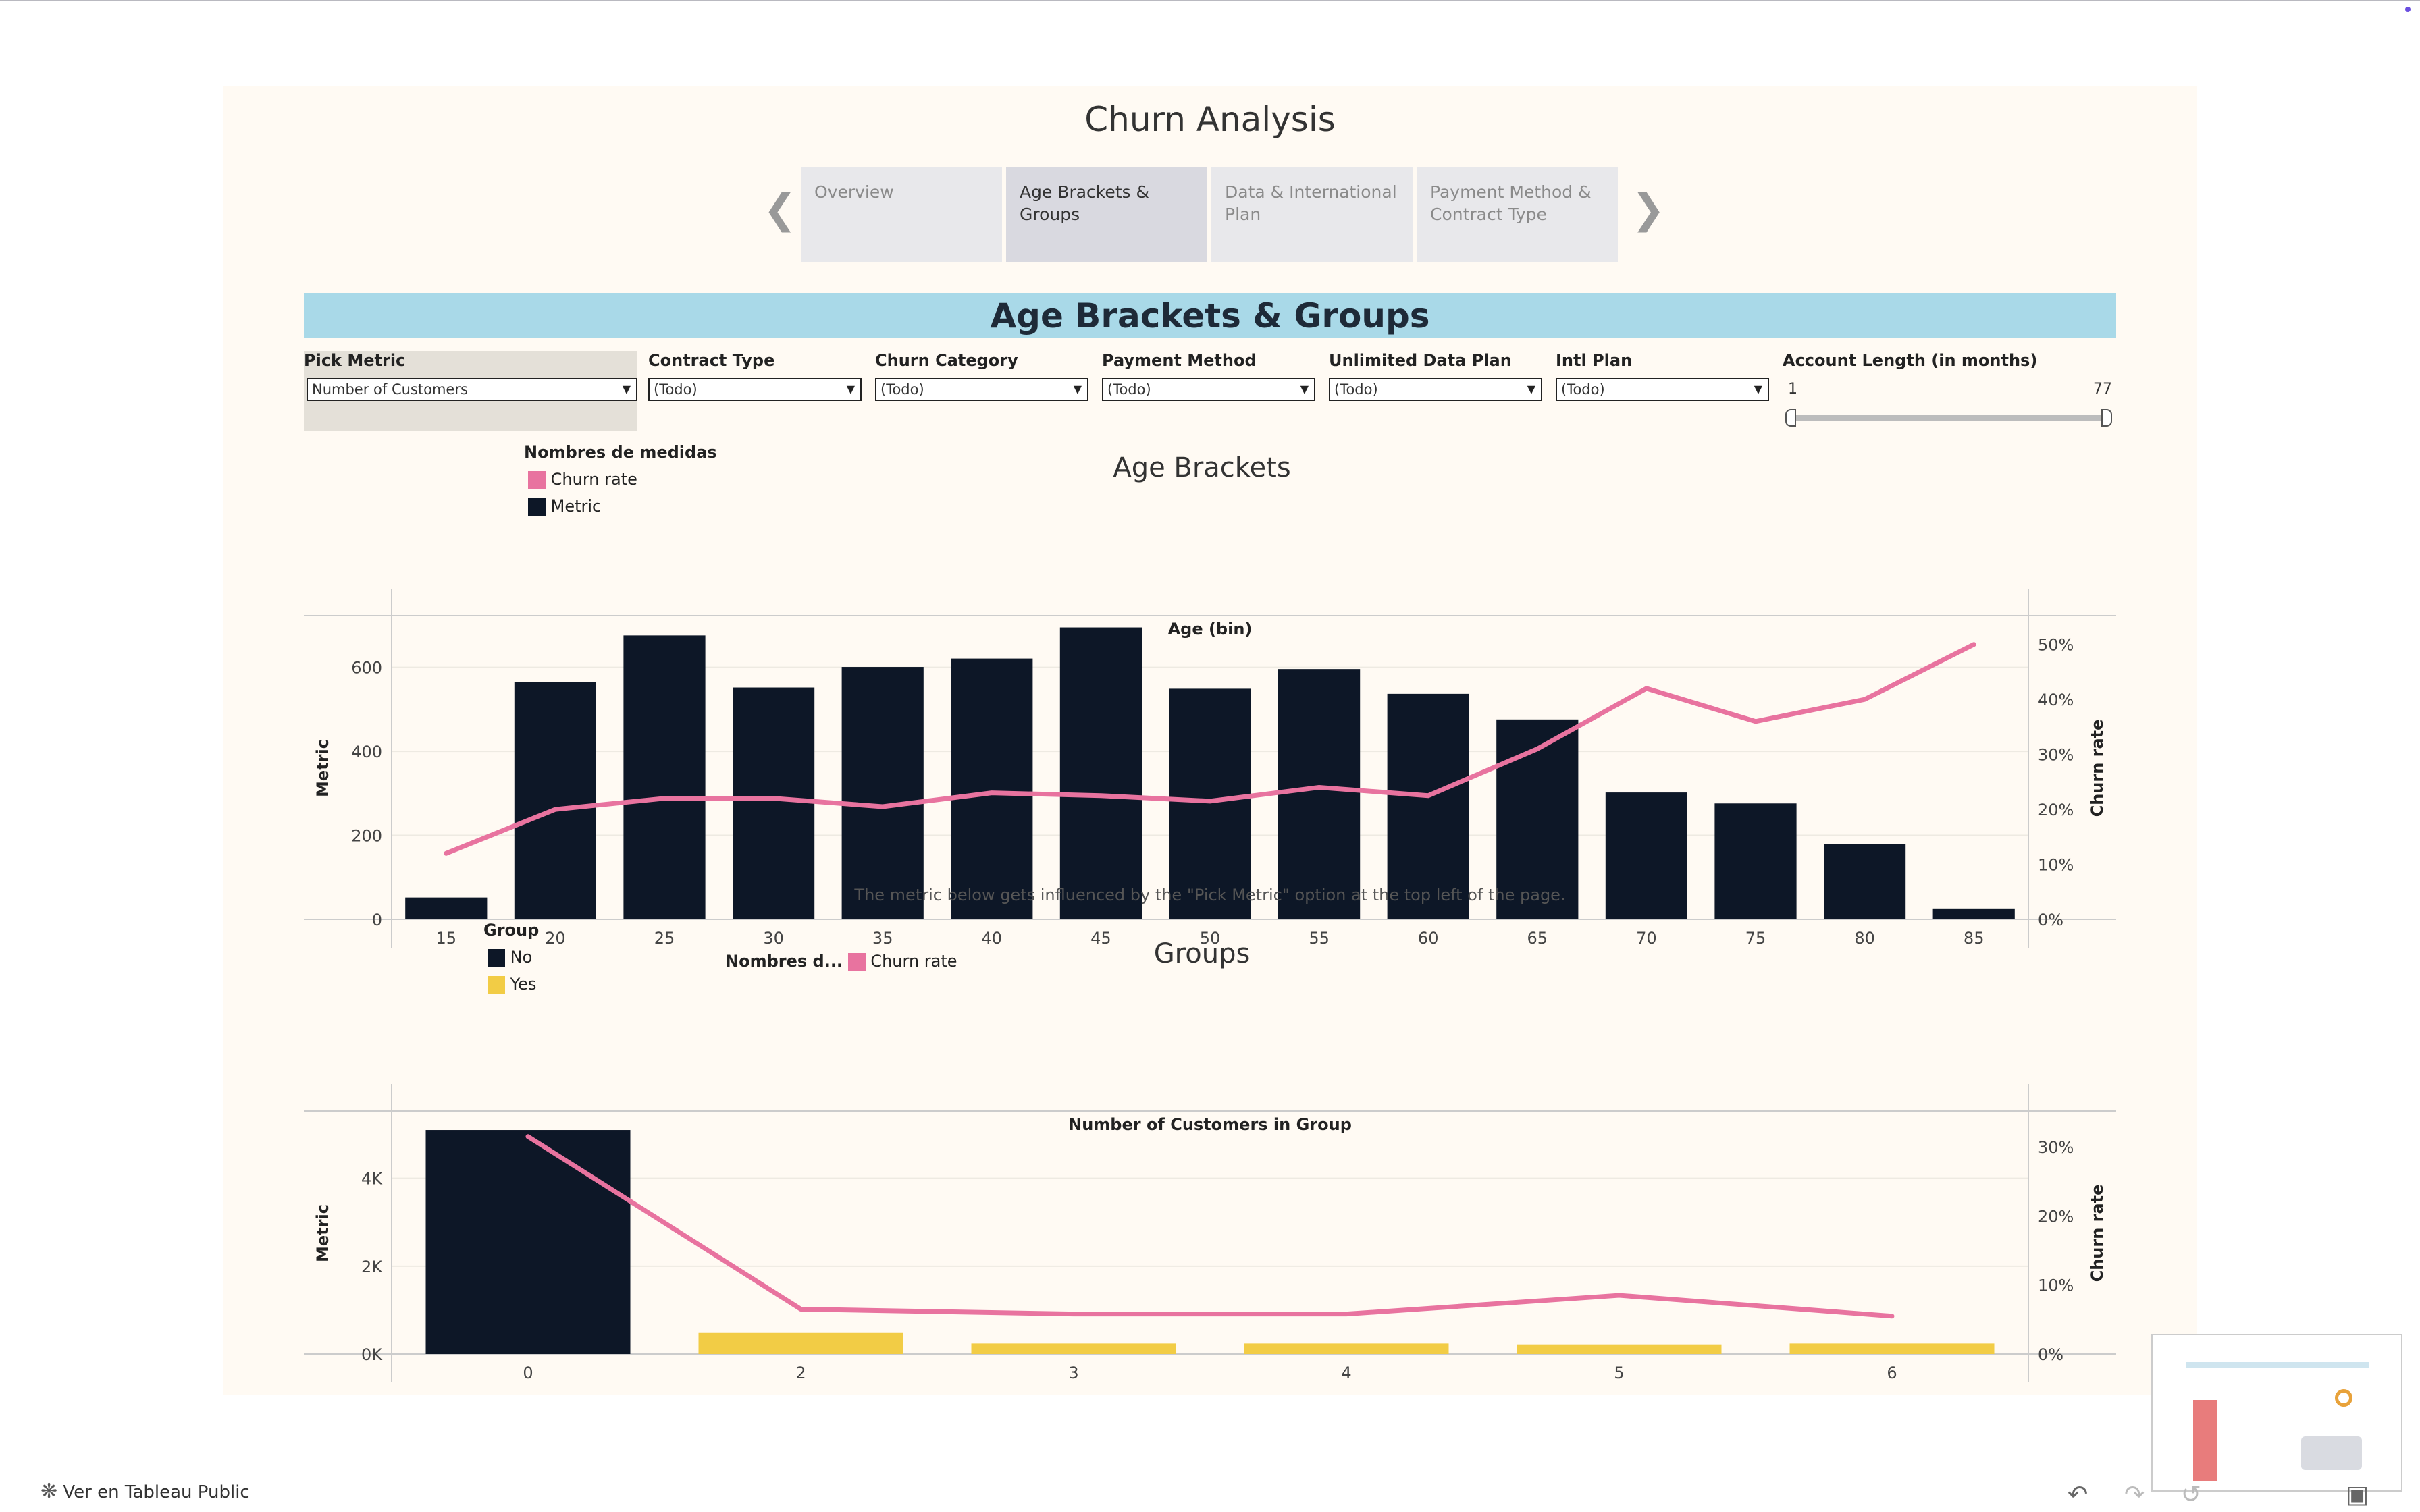  I want to click on y-tick-label: 0, so click(377, 920).